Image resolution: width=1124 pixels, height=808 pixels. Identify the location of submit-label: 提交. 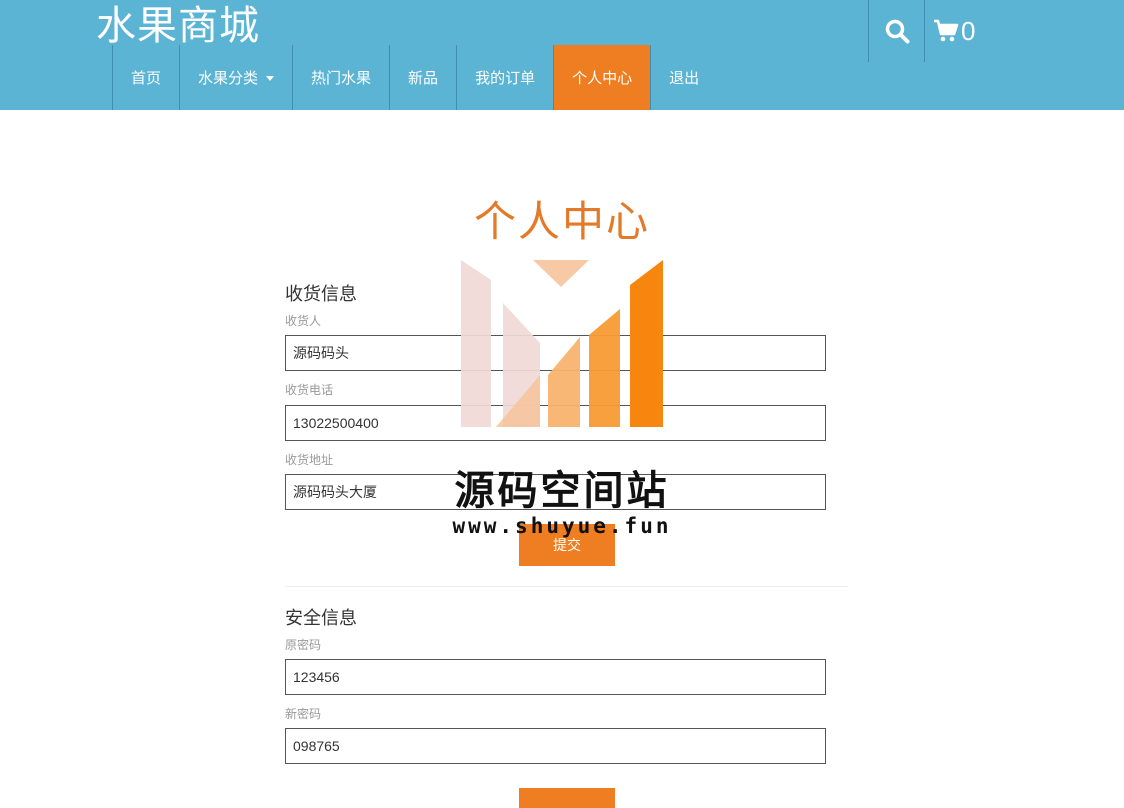
(567, 546).